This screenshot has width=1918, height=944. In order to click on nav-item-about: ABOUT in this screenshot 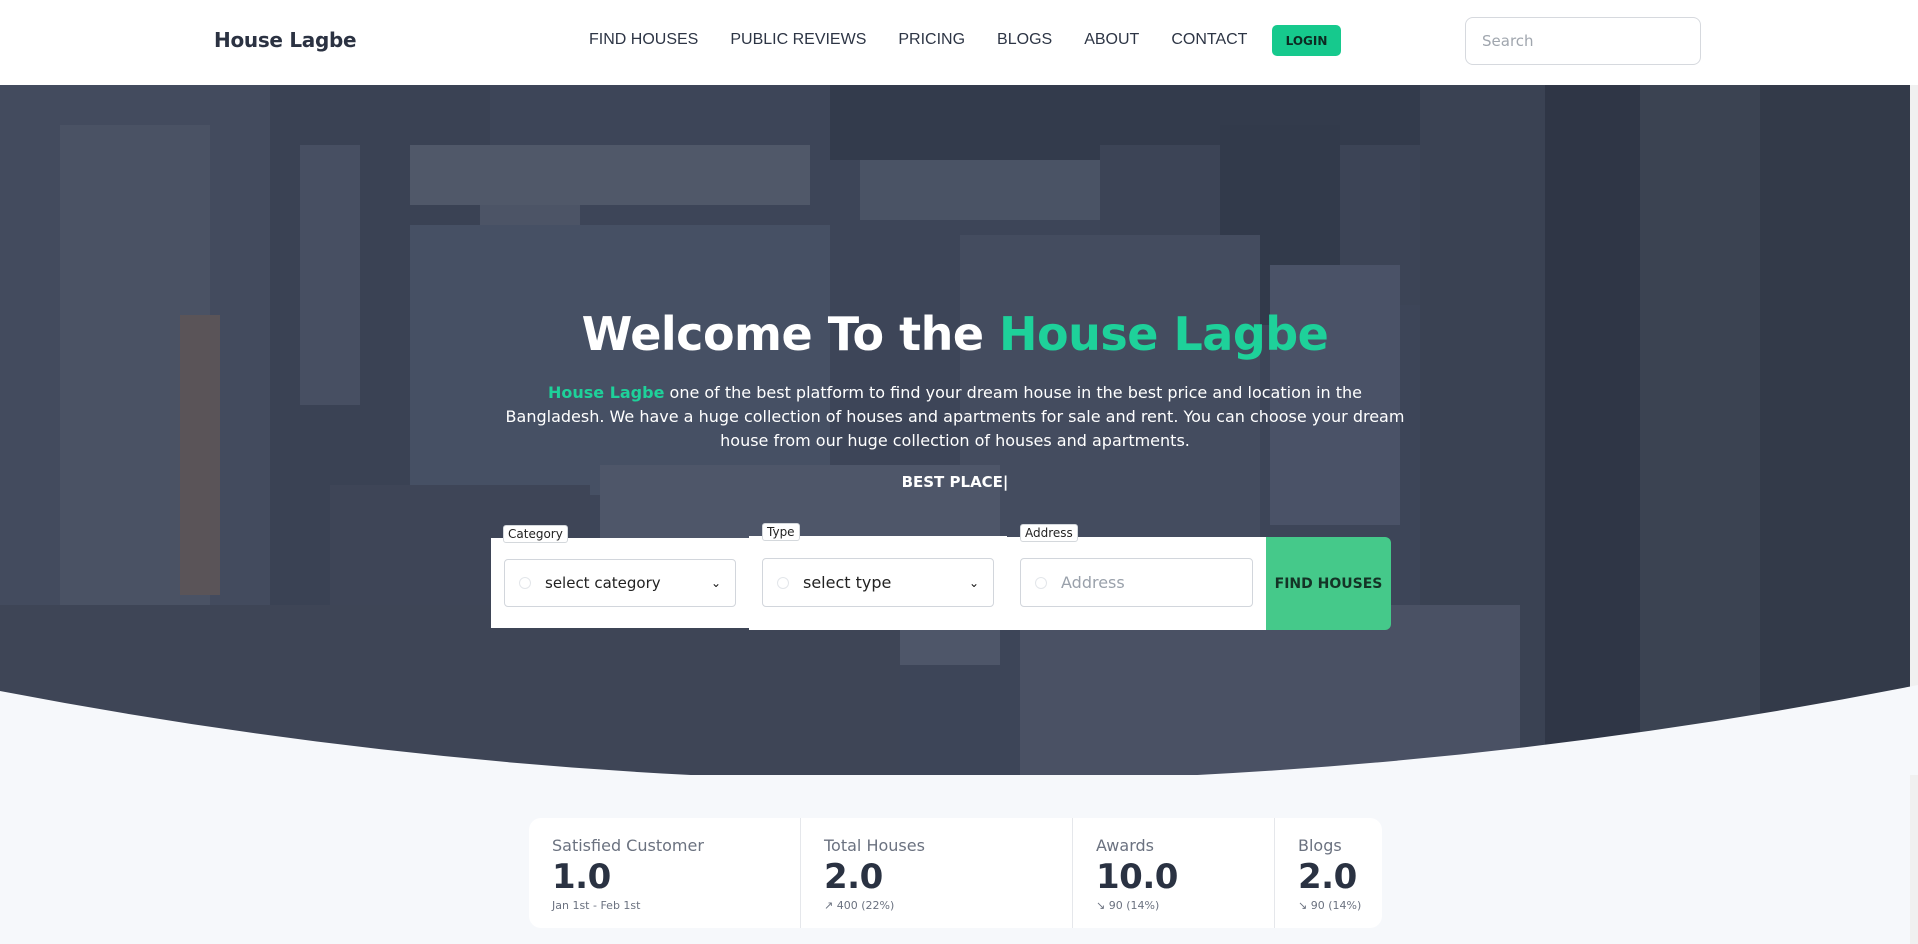, I will do `click(1111, 40)`.